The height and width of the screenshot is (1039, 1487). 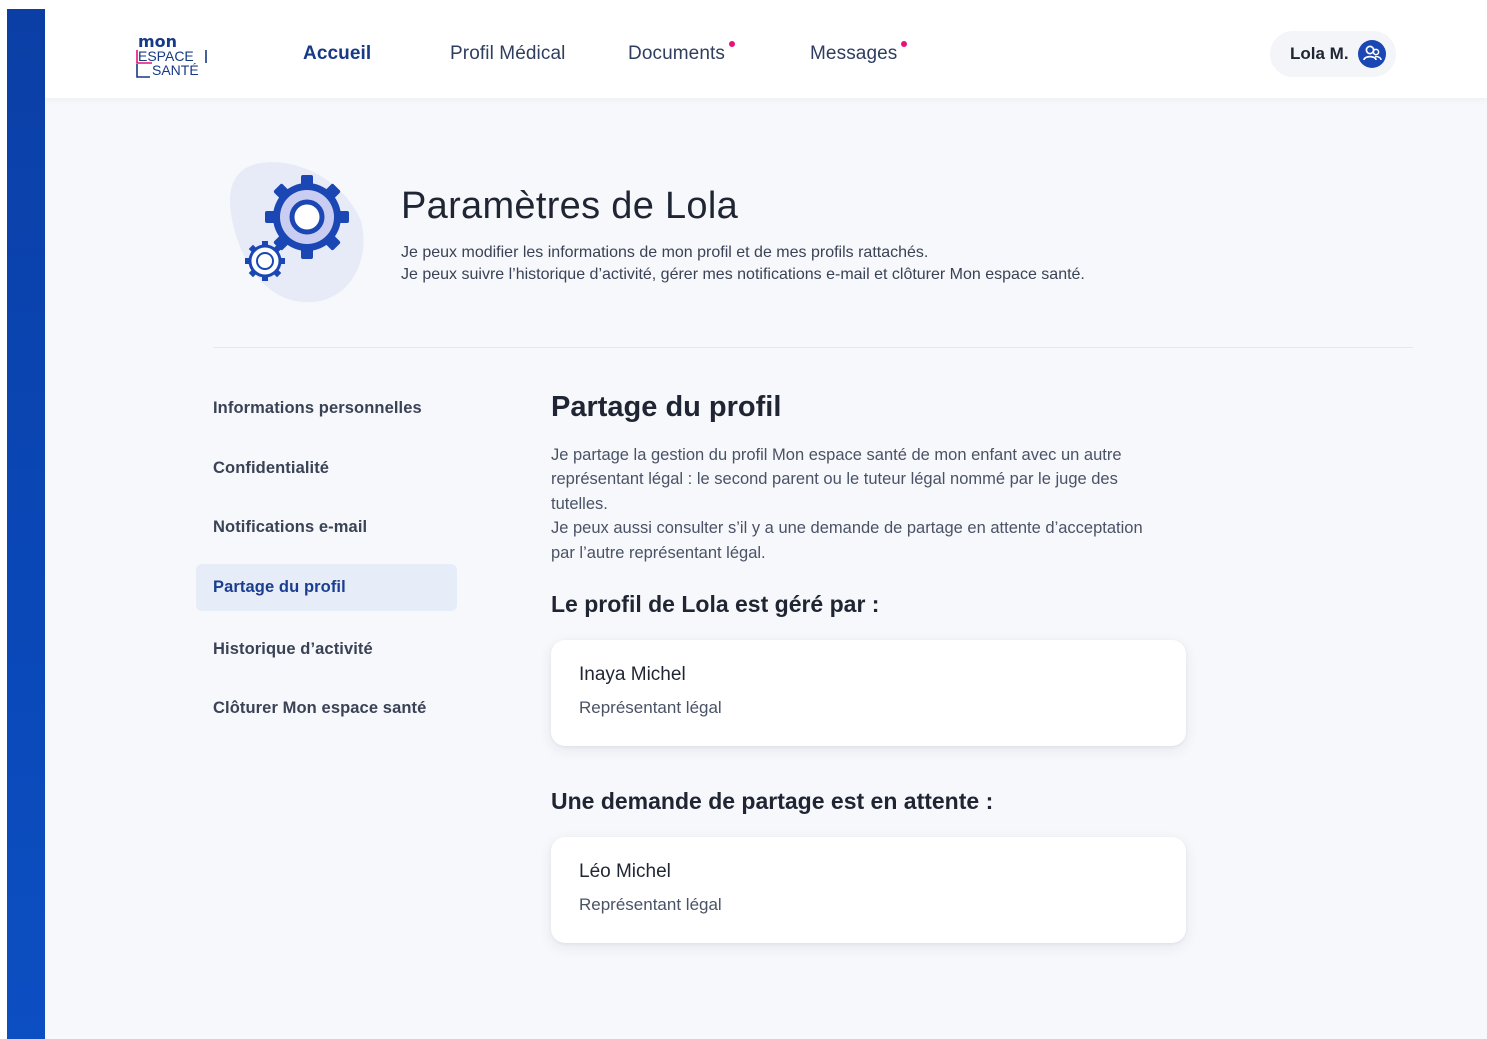 What do you see at coordinates (271, 468) in the screenshot?
I see `sidebar-item-confidentialite: Confidentialité` at bounding box center [271, 468].